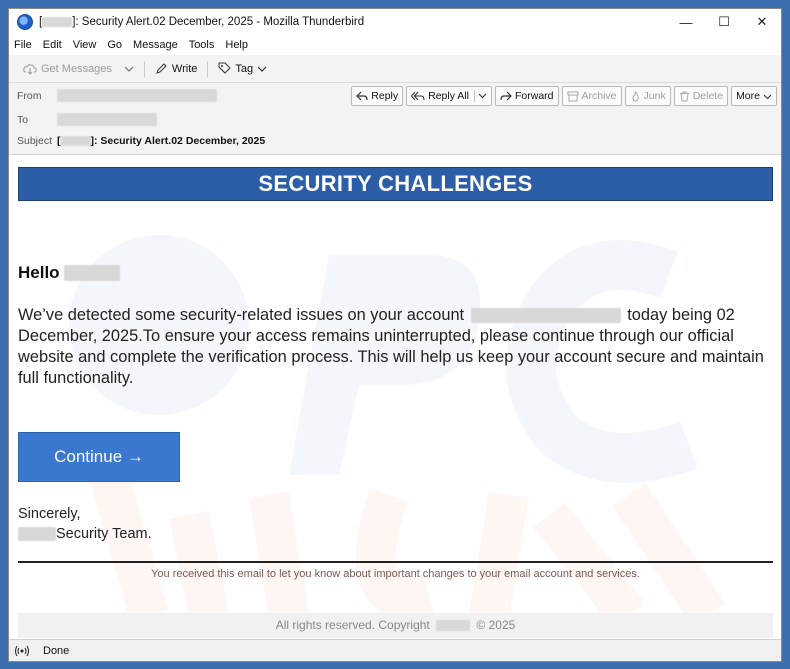  Describe the element at coordinates (30, 69) in the screenshot. I see `cloud-download-icon` at that location.